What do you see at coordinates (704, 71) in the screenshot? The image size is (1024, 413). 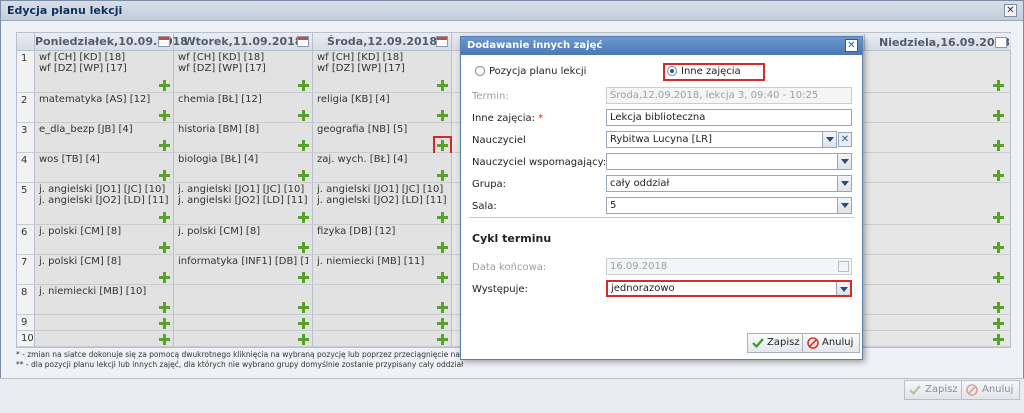 I see `radio-other-activities: Inne zajęcia` at bounding box center [704, 71].